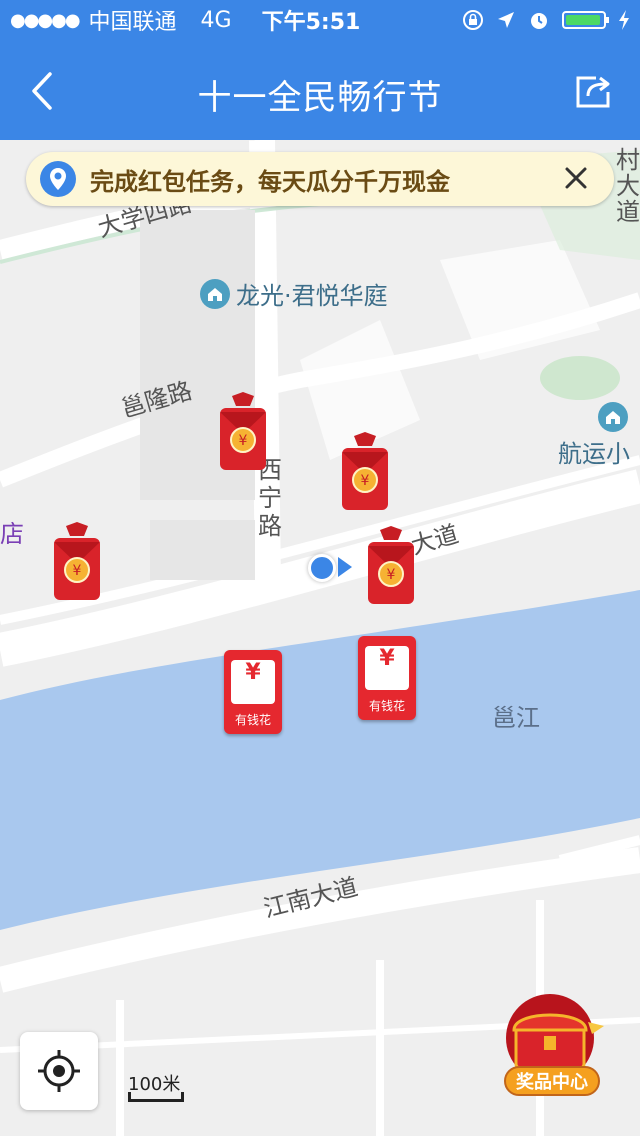 Image resolution: width=640 pixels, height=1136 pixels. Describe the element at coordinates (345, 567) in the screenshot. I see `heading-arrow-icon` at that location.